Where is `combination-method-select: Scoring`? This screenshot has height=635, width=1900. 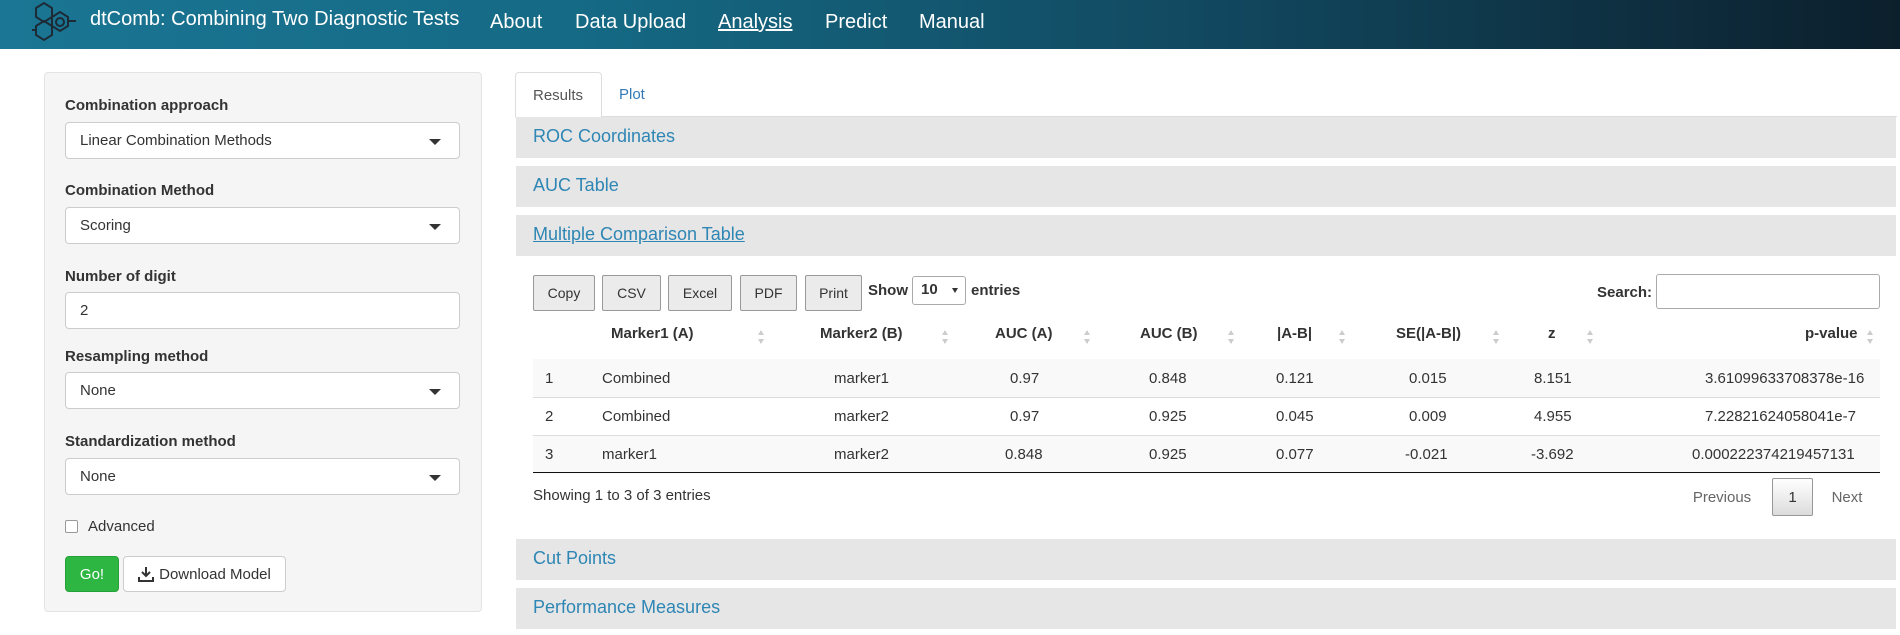
combination-method-select: Scoring is located at coordinates (262, 225).